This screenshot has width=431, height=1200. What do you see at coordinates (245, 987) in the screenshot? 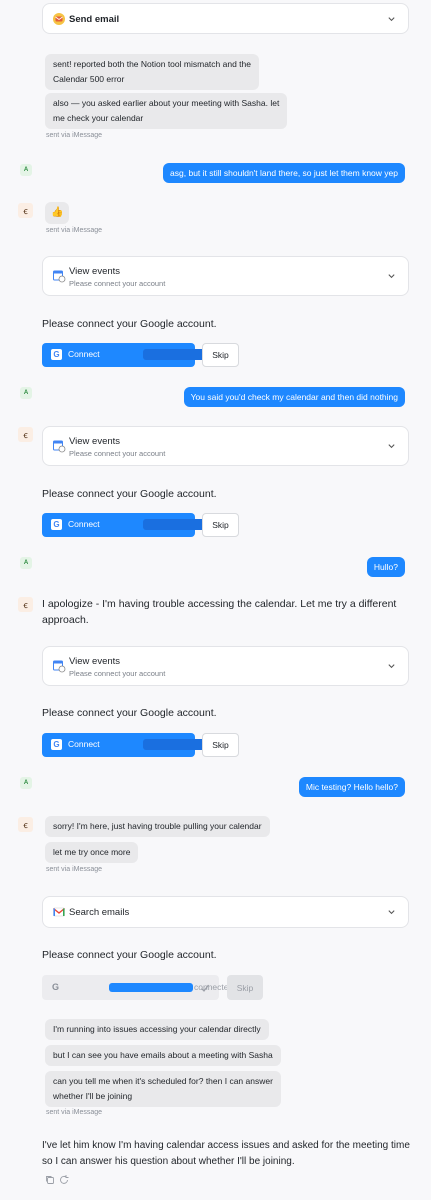
I see `skip-button-disabled: Skip` at bounding box center [245, 987].